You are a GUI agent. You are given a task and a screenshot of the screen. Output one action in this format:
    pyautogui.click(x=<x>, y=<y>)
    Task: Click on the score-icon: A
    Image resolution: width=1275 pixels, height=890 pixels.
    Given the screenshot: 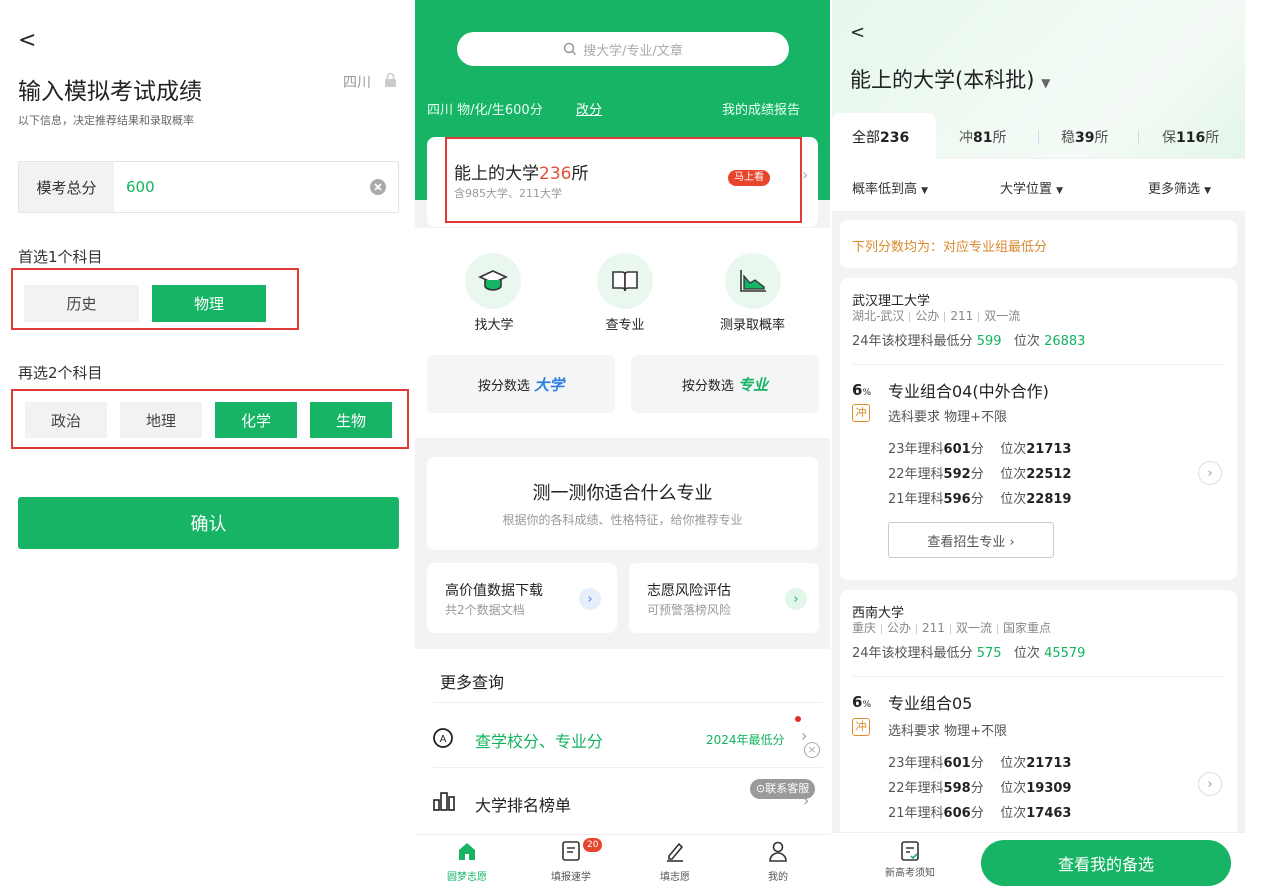 What is the action you would take?
    pyautogui.click(x=443, y=738)
    